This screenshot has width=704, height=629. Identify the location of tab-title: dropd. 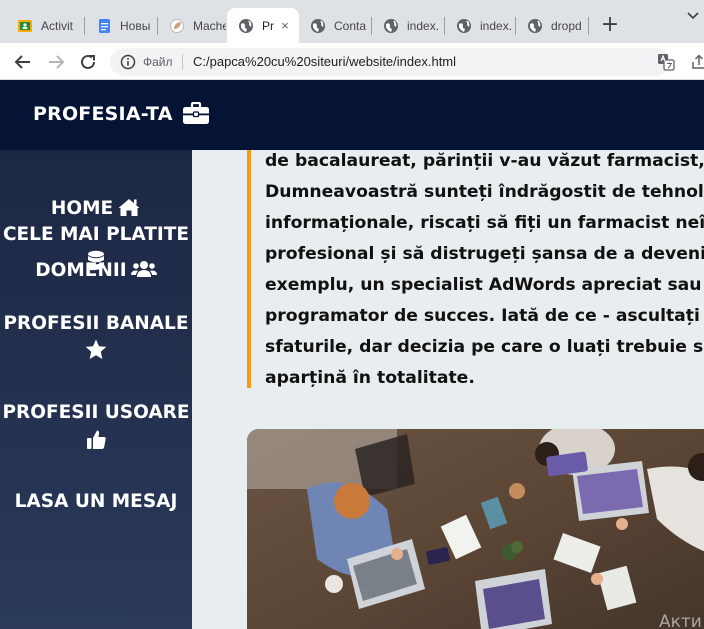
(566, 25).